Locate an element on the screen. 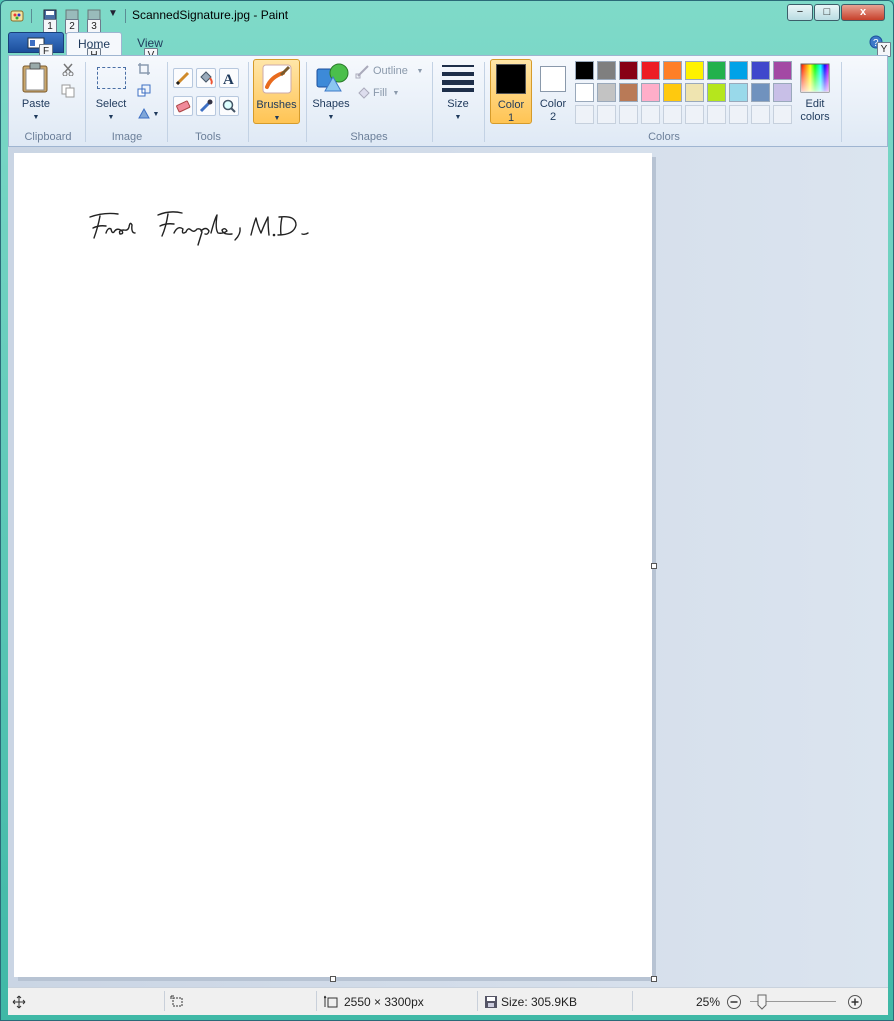  image-size-icon is located at coordinates (331, 1001).